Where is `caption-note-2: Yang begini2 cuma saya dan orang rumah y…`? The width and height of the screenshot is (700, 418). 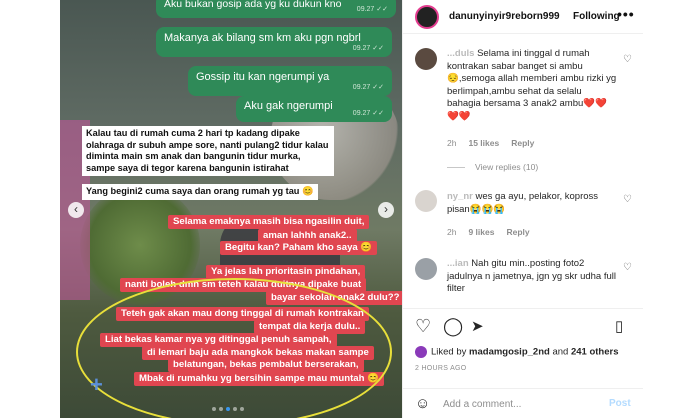
caption-note-2: Yang begini2 cuma saya dan orang rumah y… is located at coordinates (200, 192).